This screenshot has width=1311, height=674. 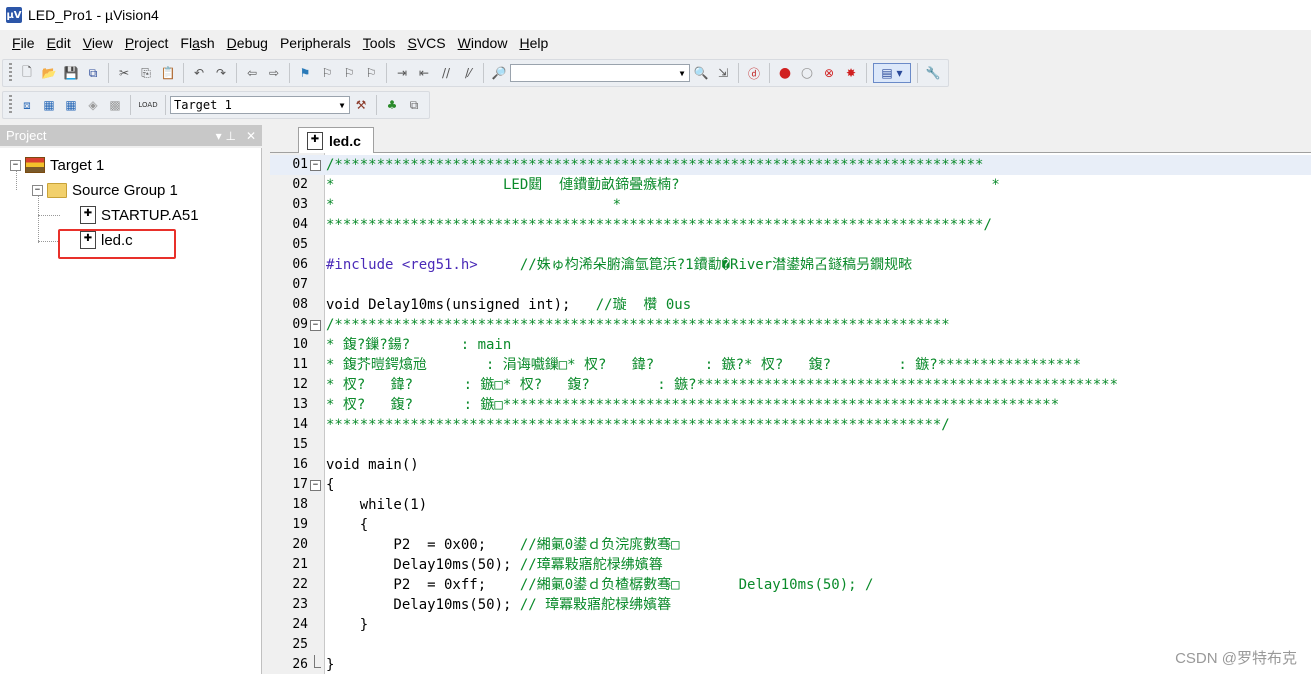 What do you see at coordinates (23, 43) in the screenshot?
I see `menu-file: File` at bounding box center [23, 43].